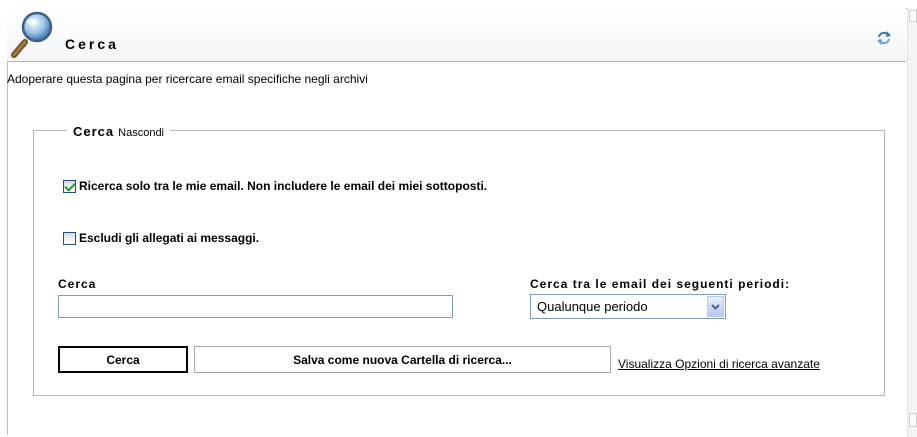 Image resolution: width=917 pixels, height=437 pixels. What do you see at coordinates (92, 44) in the screenshot?
I see `page-title: Cerca` at bounding box center [92, 44].